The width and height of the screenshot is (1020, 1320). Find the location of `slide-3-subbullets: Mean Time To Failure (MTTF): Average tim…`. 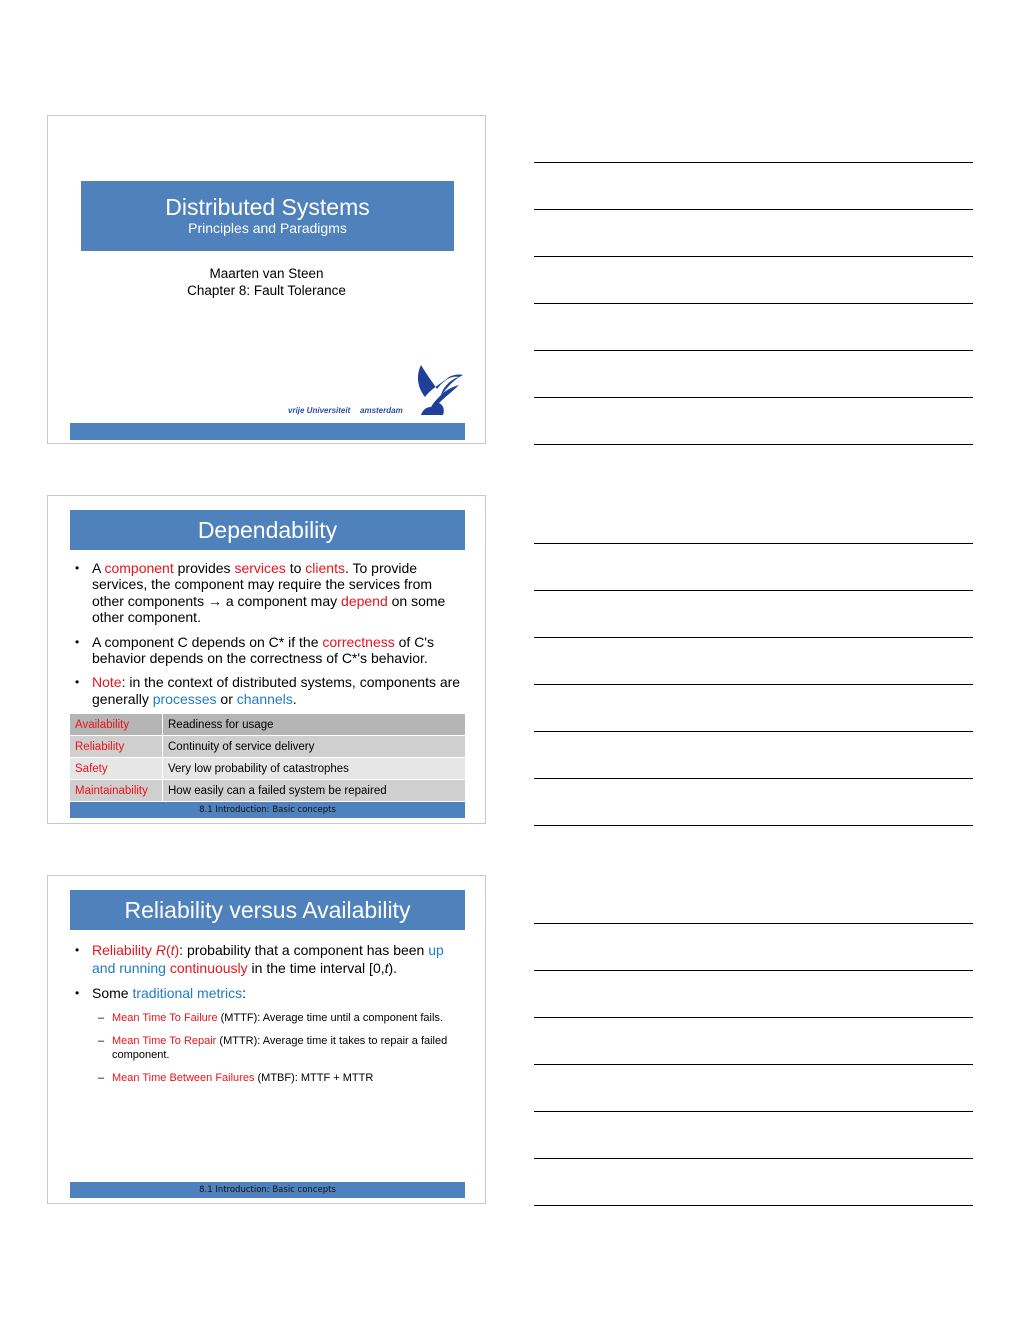

slide-3-subbullets: Mean Time To Failure (MTTF): Average tim… is located at coordinates (278, 1052).